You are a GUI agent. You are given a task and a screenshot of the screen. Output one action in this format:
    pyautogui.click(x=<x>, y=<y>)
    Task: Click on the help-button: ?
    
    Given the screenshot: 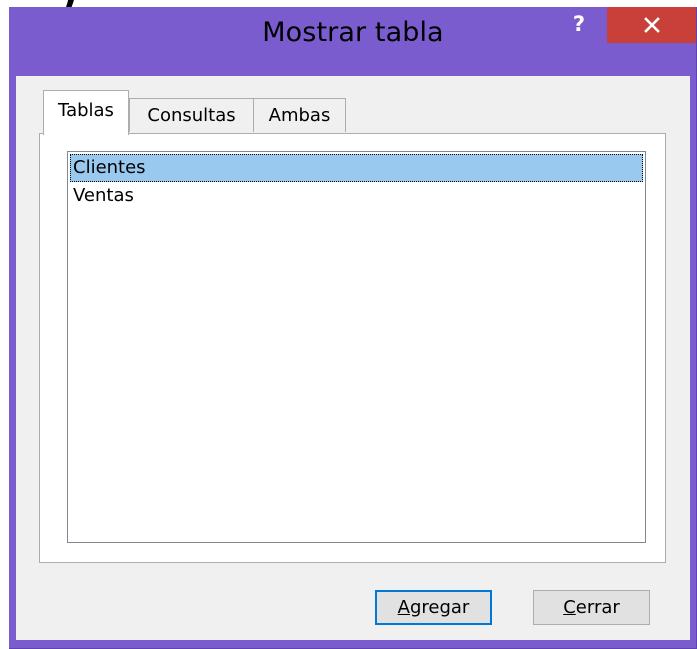 What is the action you would take?
    pyautogui.click(x=579, y=24)
    